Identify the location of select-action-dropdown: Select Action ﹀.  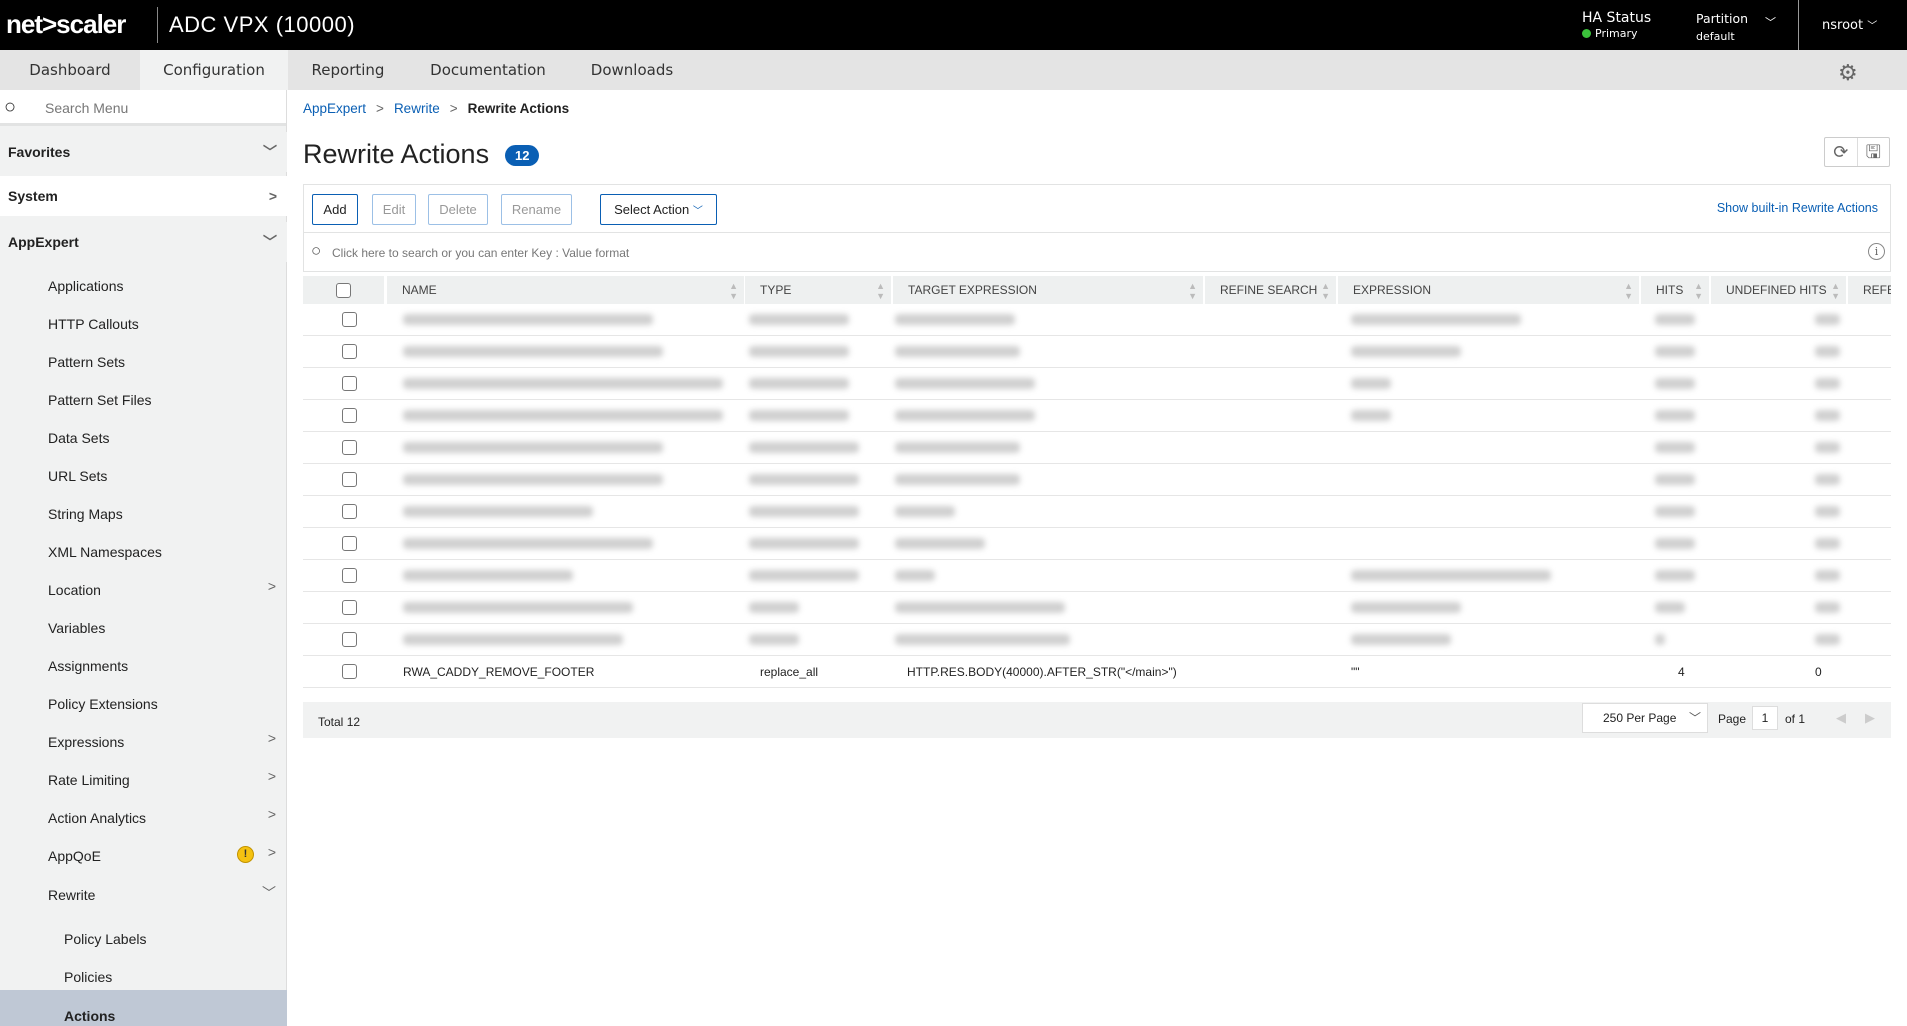
(658, 209).